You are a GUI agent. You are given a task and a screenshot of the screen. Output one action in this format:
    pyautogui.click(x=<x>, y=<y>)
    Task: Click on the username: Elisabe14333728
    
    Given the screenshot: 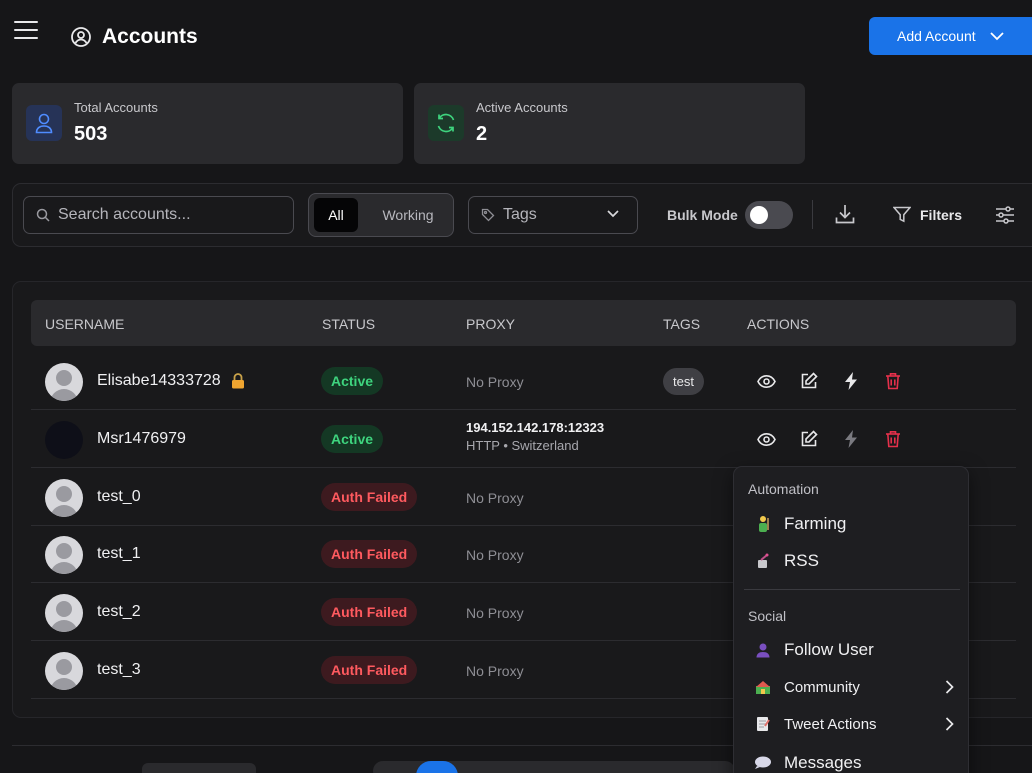 What is the action you would take?
    pyautogui.click(x=159, y=380)
    